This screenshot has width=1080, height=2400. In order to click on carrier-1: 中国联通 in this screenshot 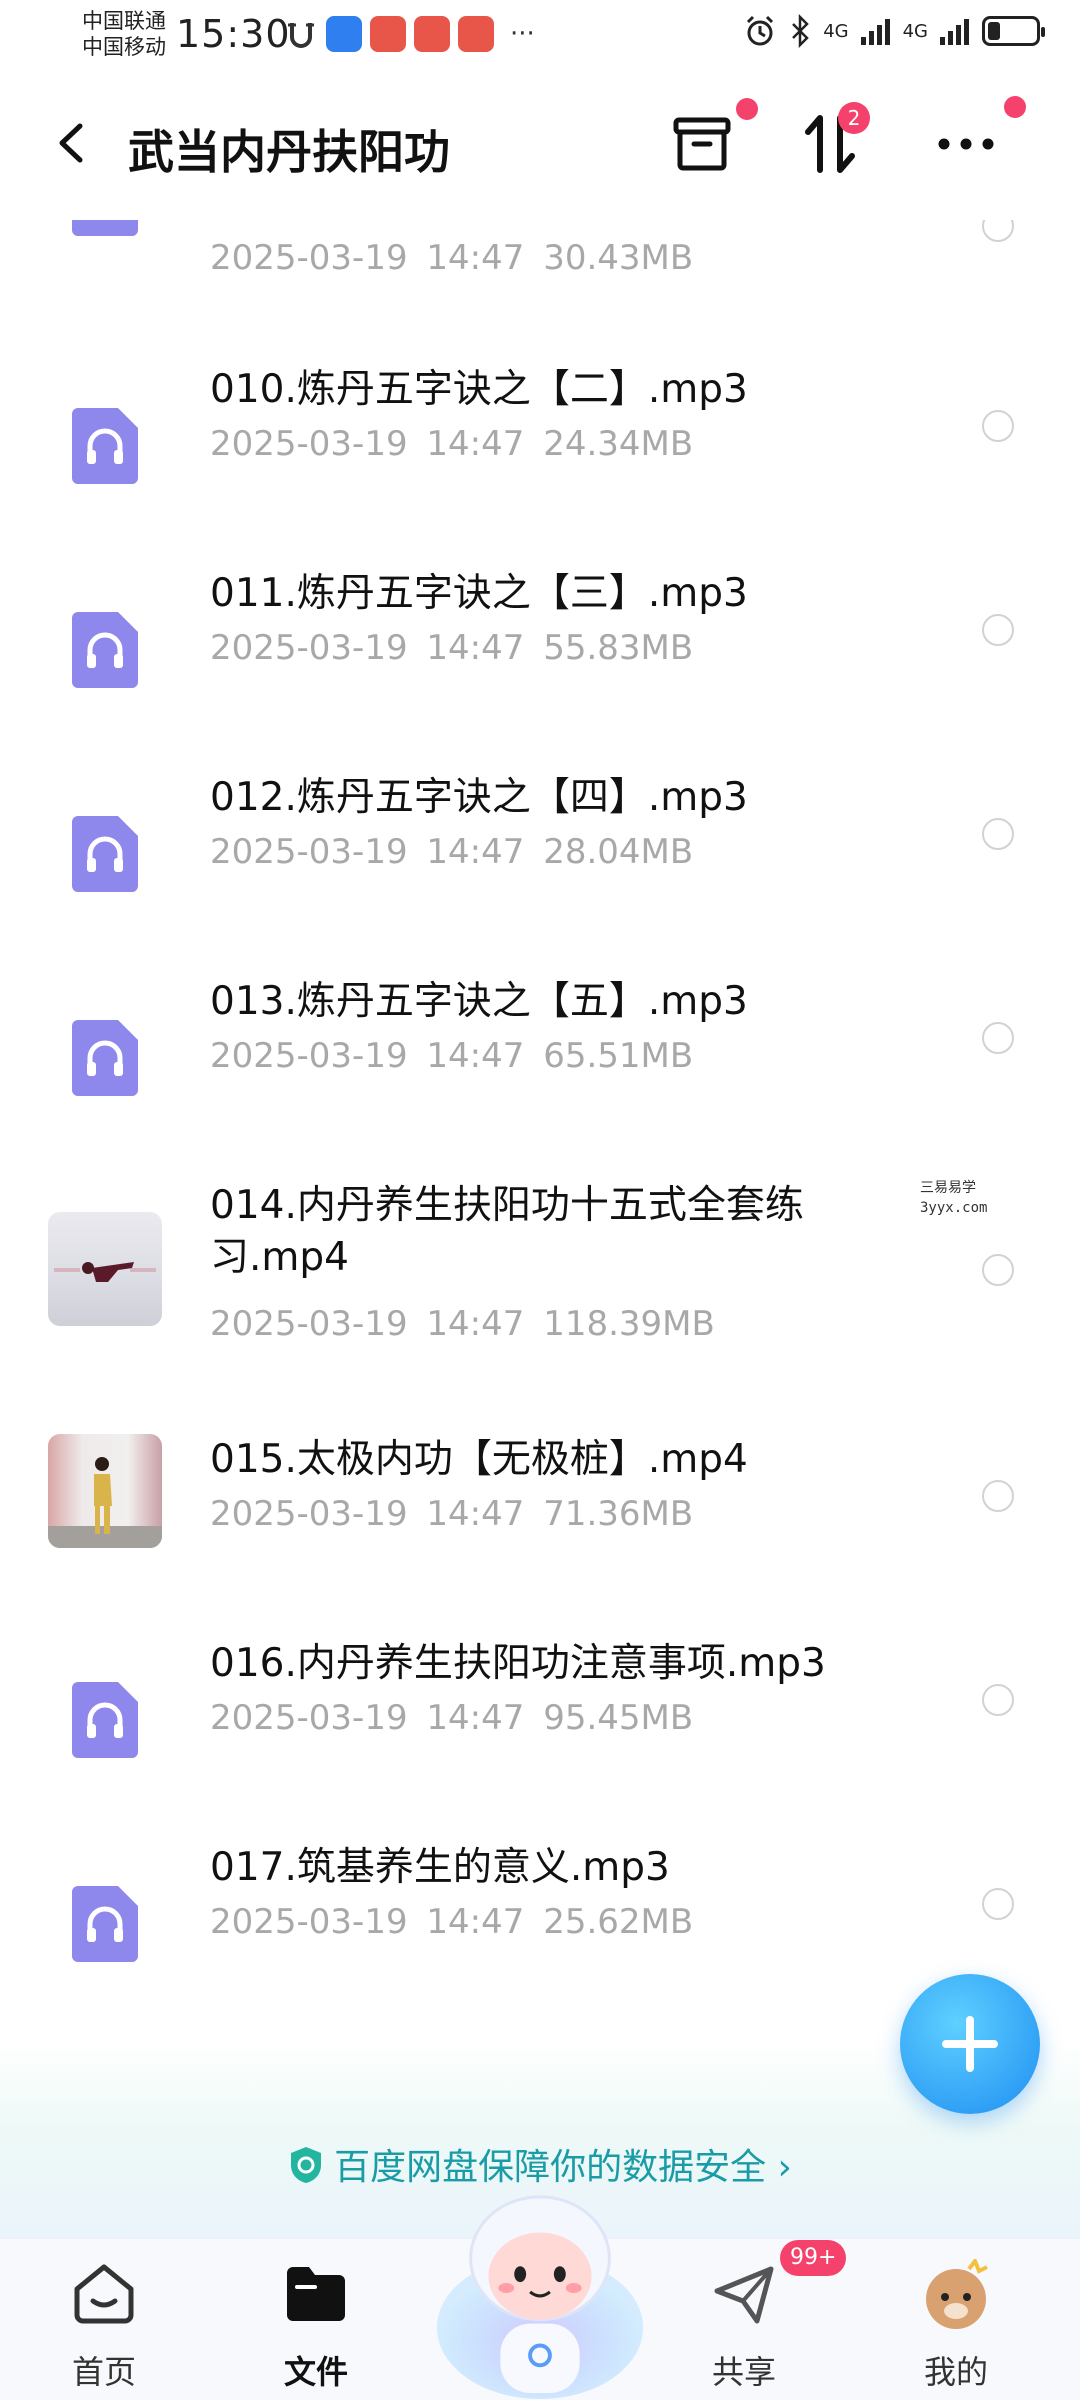, I will do `click(124, 21)`.